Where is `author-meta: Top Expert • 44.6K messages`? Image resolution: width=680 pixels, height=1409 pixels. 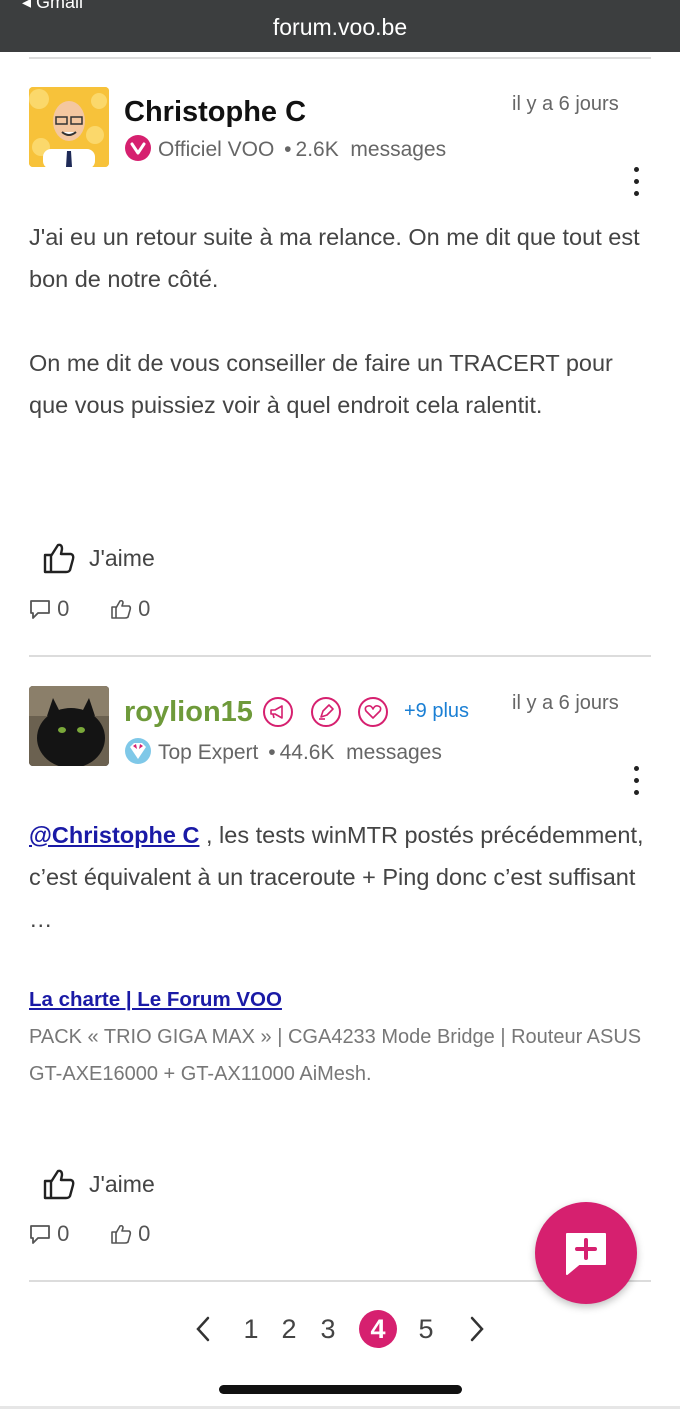 author-meta: Top Expert • 44.6K messages is located at coordinates (283, 751).